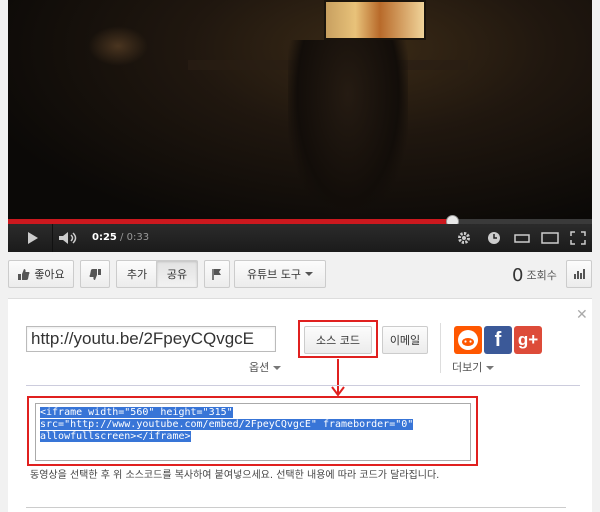  I want to click on youtube-tools-button: 유튜브 도구, so click(280, 274).